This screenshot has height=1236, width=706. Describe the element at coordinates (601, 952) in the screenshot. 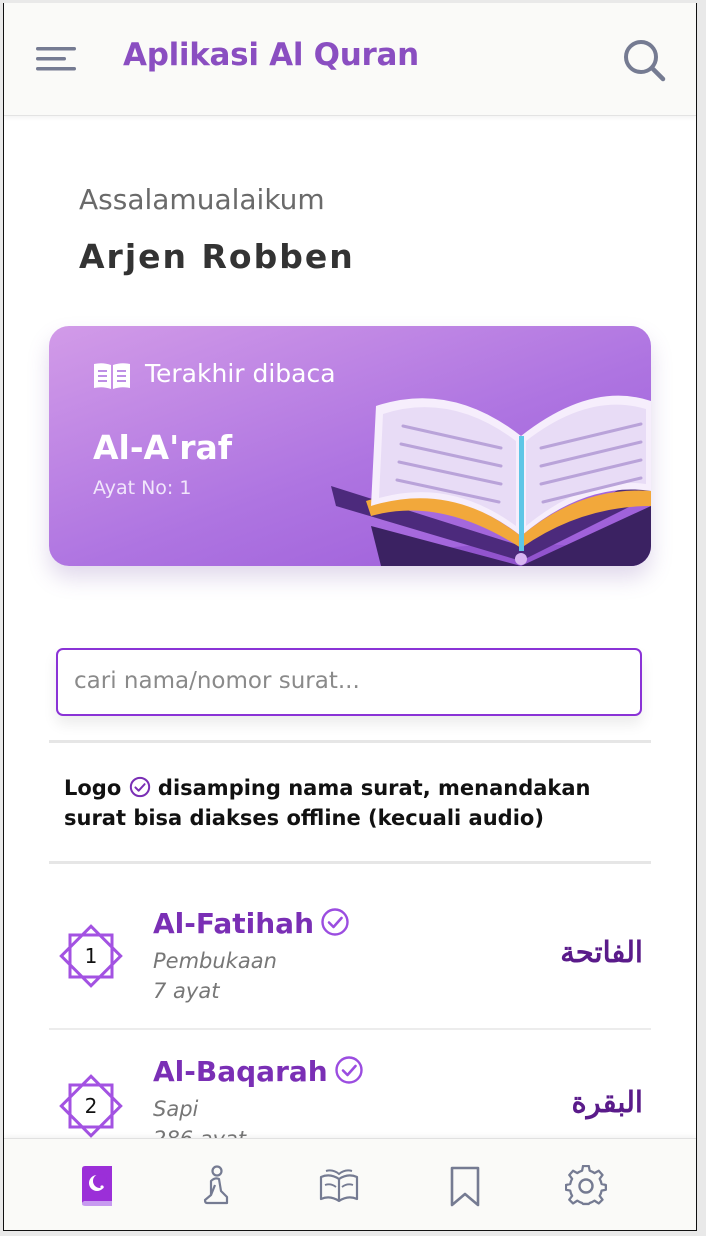

I see `surah-arabic-name: الفاتحة` at that location.